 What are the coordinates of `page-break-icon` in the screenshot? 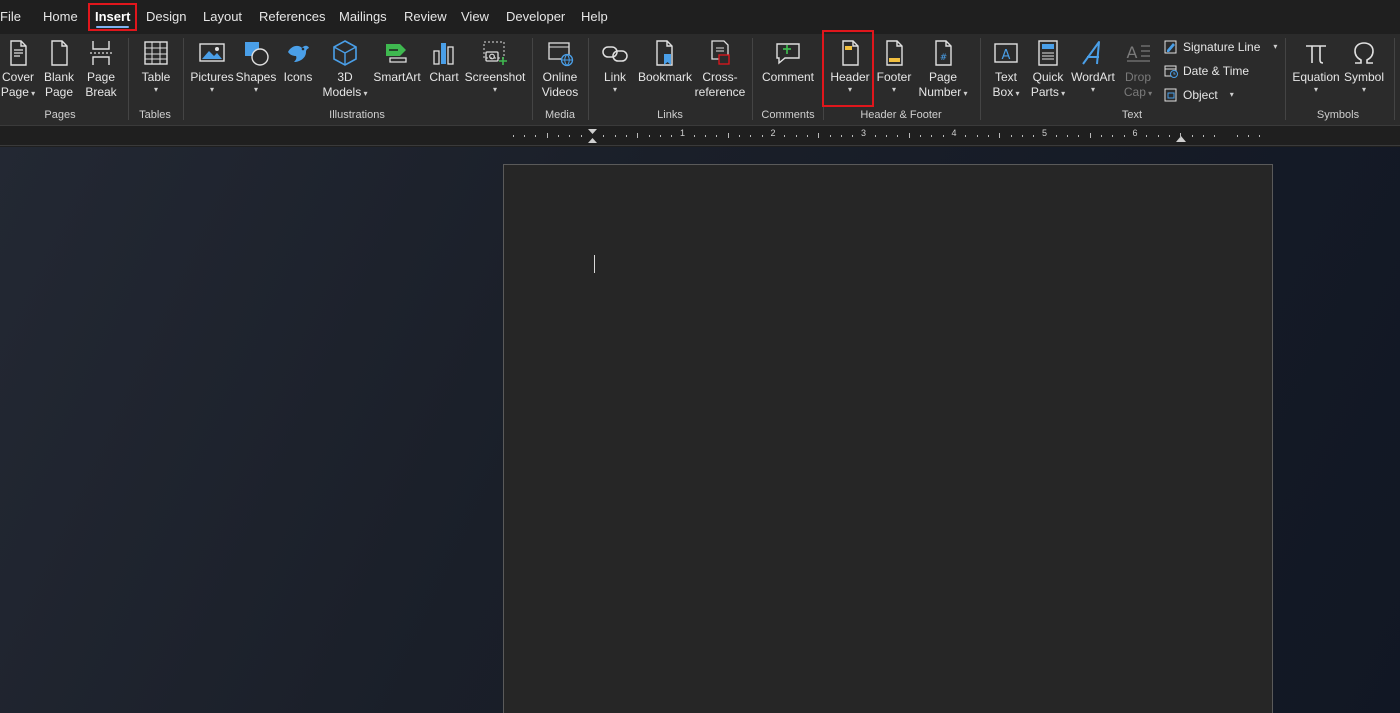 It's located at (101, 53).